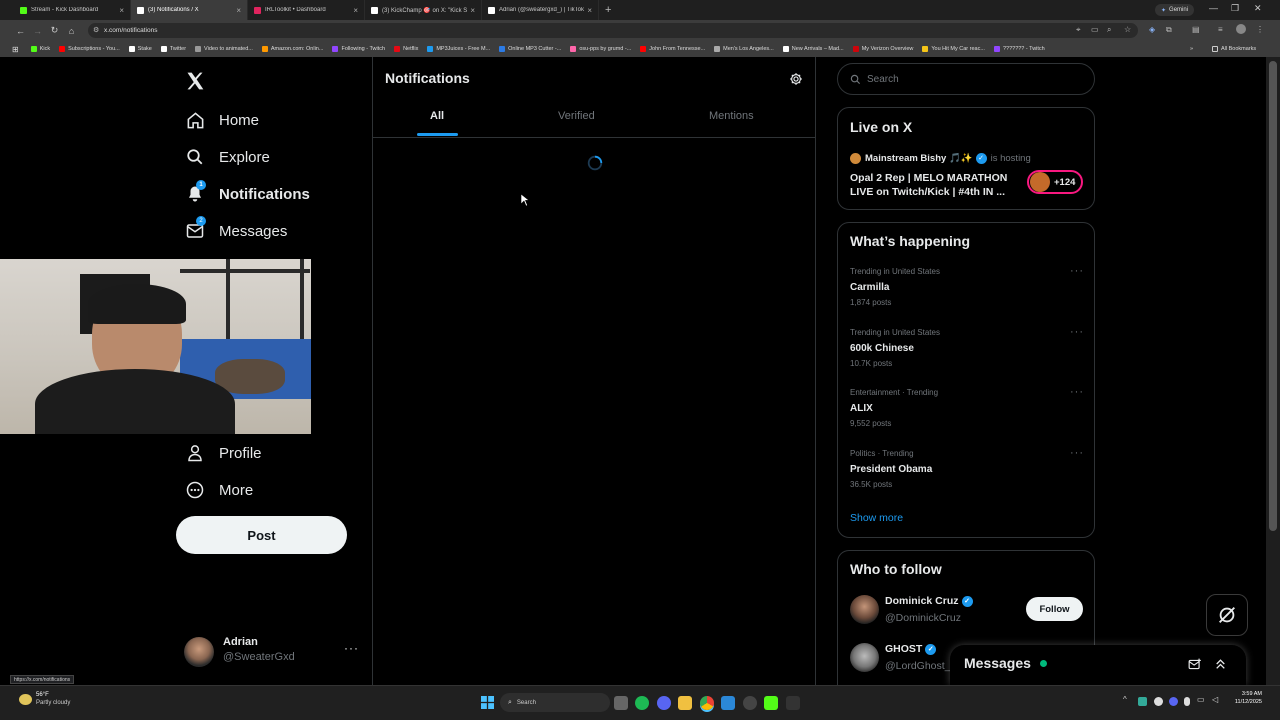  What do you see at coordinates (1195, 664) in the screenshot?
I see `new-message-icon` at bounding box center [1195, 664].